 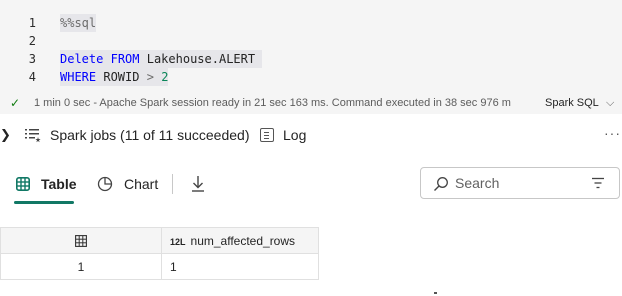 What do you see at coordinates (78, 77) in the screenshot?
I see `sql-keyword: WHERE` at bounding box center [78, 77].